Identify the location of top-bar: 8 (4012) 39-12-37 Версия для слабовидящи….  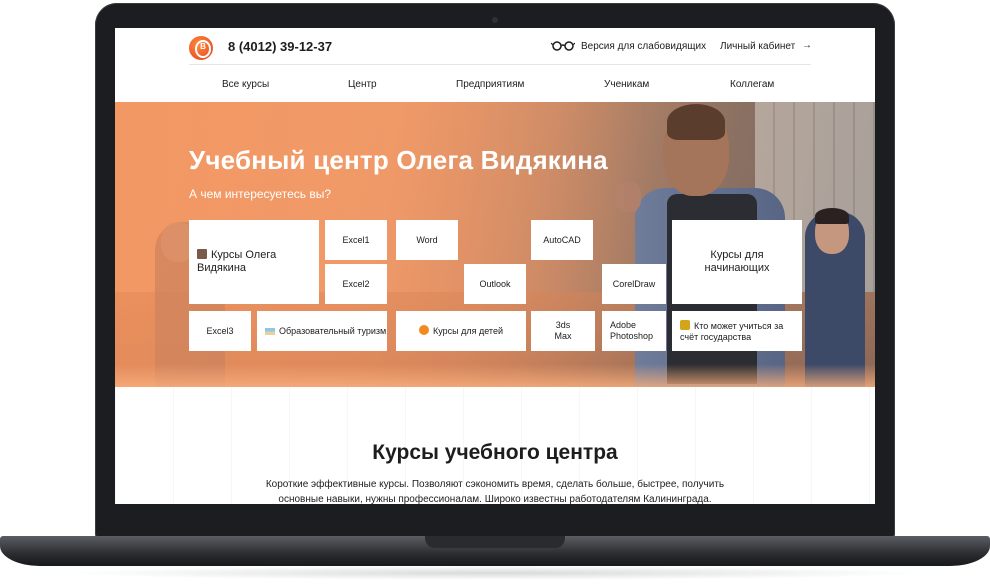
(495, 46).